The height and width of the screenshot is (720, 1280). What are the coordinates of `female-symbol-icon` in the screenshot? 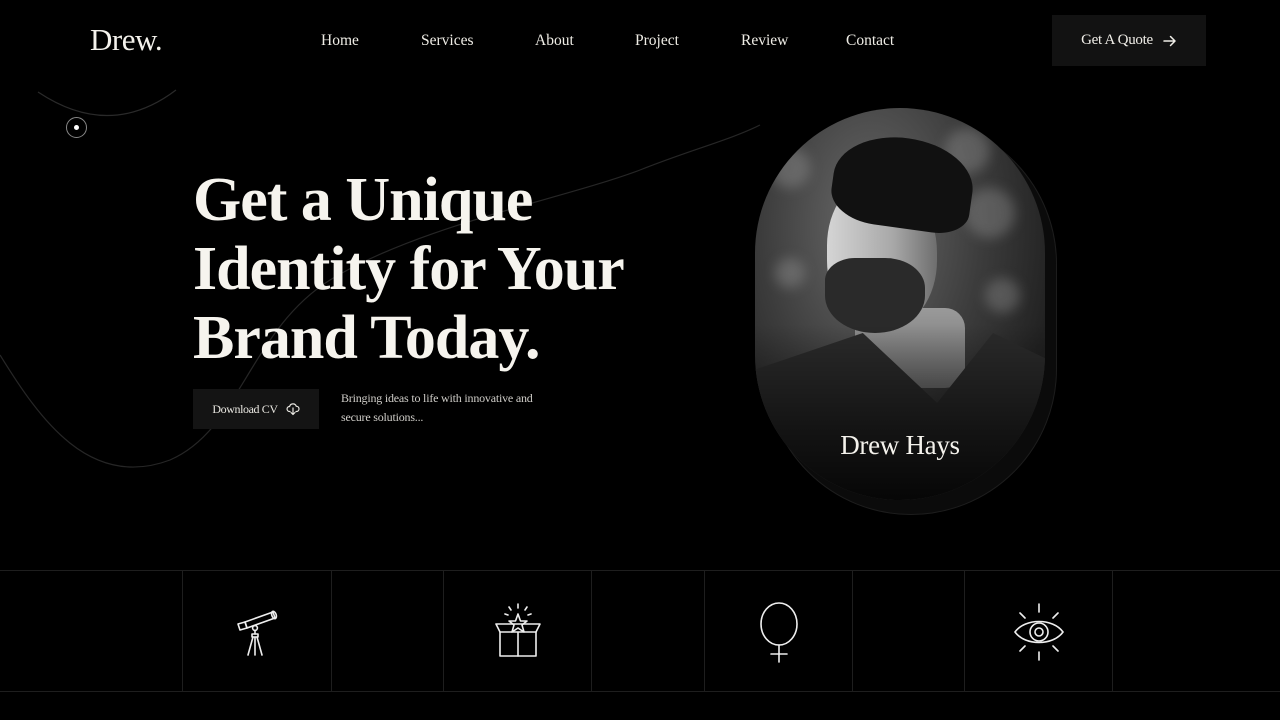 It's located at (778, 632).